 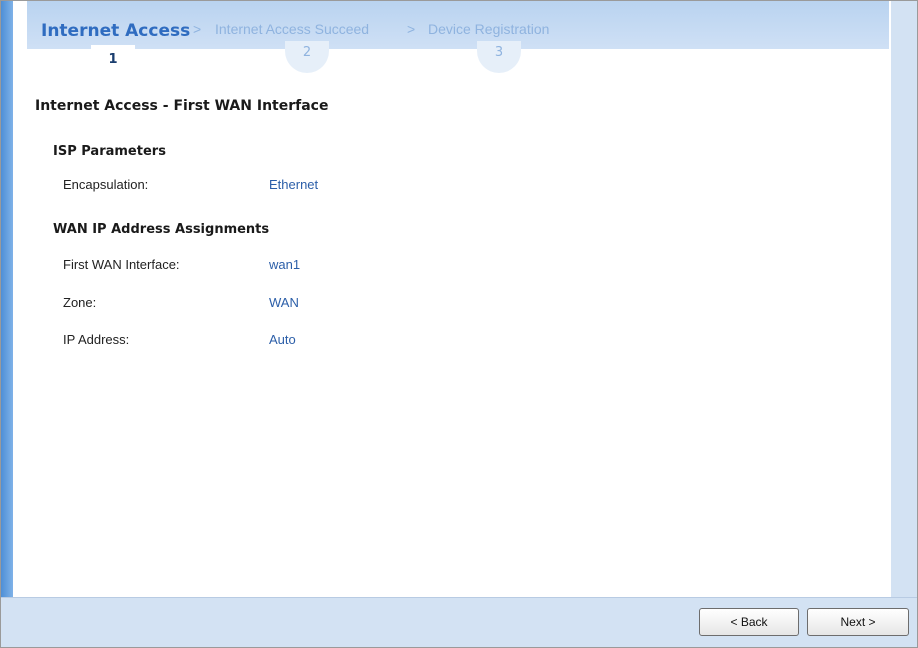 I want to click on first-wan-value: wan1, so click(x=285, y=264).